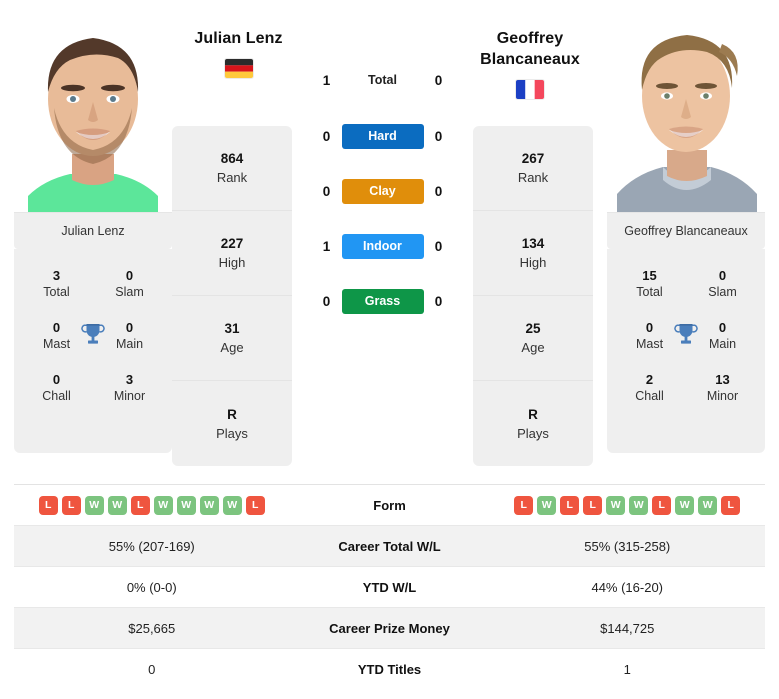  What do you see at coordinates (382, 173) in the screenshot?
I see `head-to-head-column: 1 Total 0 0 Hard 0 0 Clay 0 1 Indoor 0 0` at bounding box center [382, 173].